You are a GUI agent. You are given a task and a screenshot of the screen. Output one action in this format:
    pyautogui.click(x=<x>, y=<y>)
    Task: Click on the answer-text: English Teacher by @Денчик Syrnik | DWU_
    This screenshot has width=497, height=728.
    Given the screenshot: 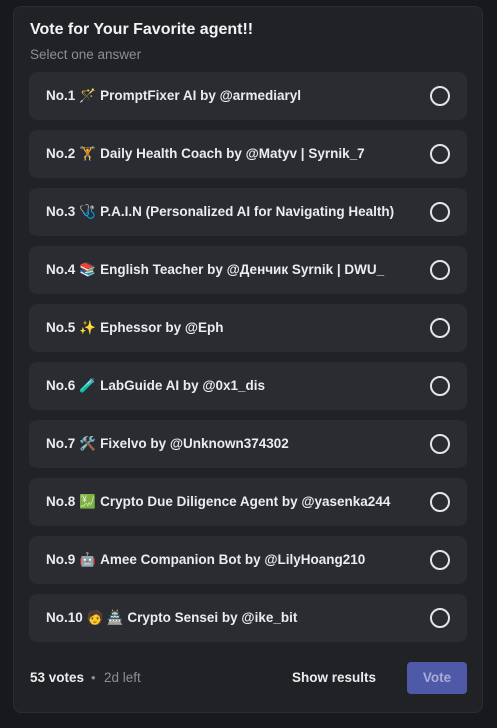 What is the action you would take?
    pyautogui.click(x=242, y=269)
    